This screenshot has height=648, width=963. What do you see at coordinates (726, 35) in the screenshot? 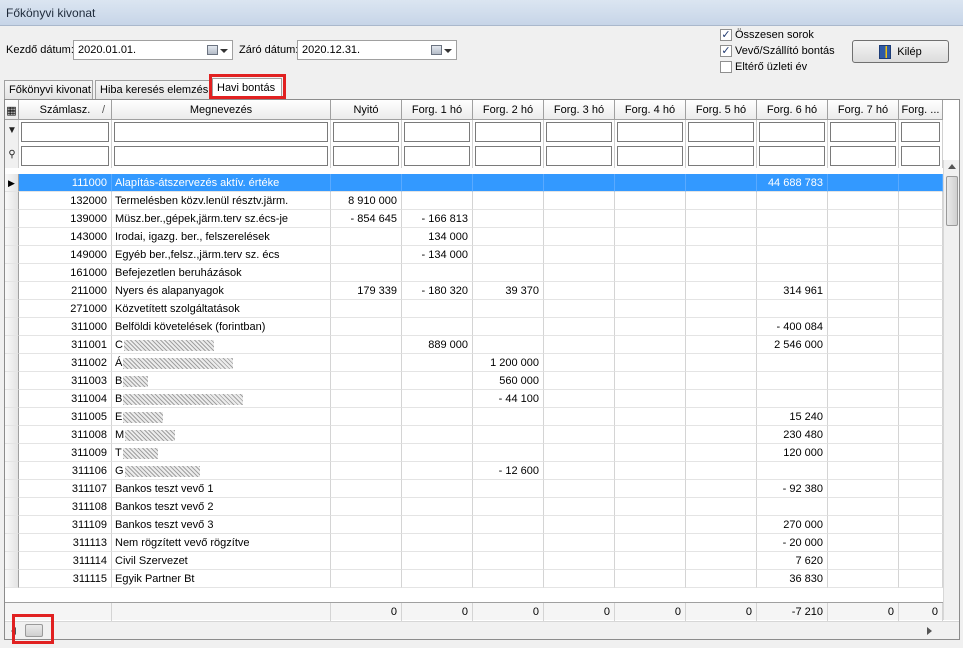
I see `checkbox-box: ✓` at bounding box center [726, 35].